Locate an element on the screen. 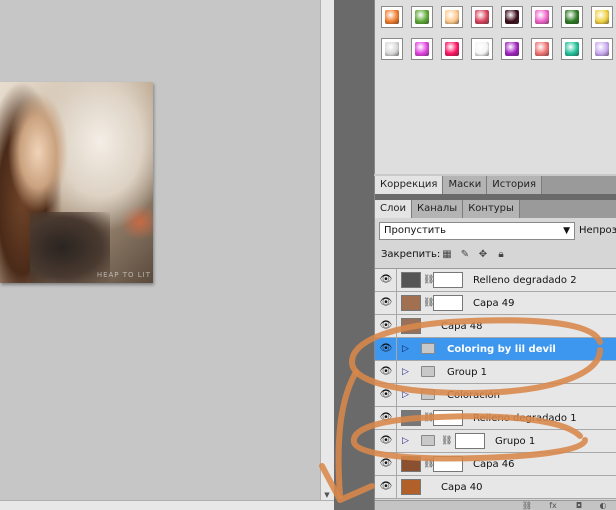 This screenshot has width=616, height=510. tab-layers: Слои is located at coordinates (393, 209).